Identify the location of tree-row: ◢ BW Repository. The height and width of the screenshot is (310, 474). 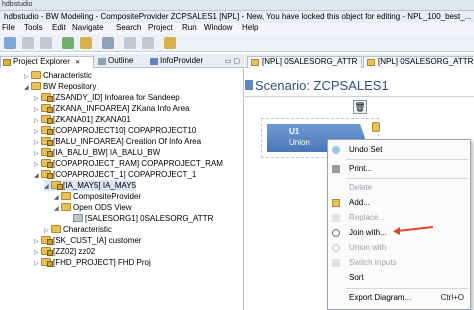
(60, 86).